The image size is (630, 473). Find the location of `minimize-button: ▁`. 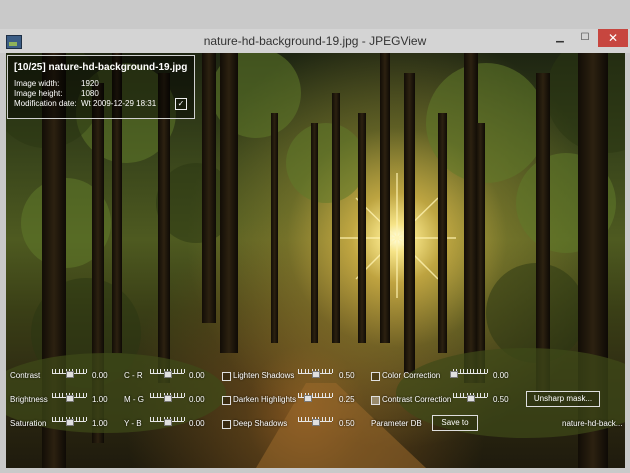

minimize-button: ▁ is located at coordinates (560, 38).